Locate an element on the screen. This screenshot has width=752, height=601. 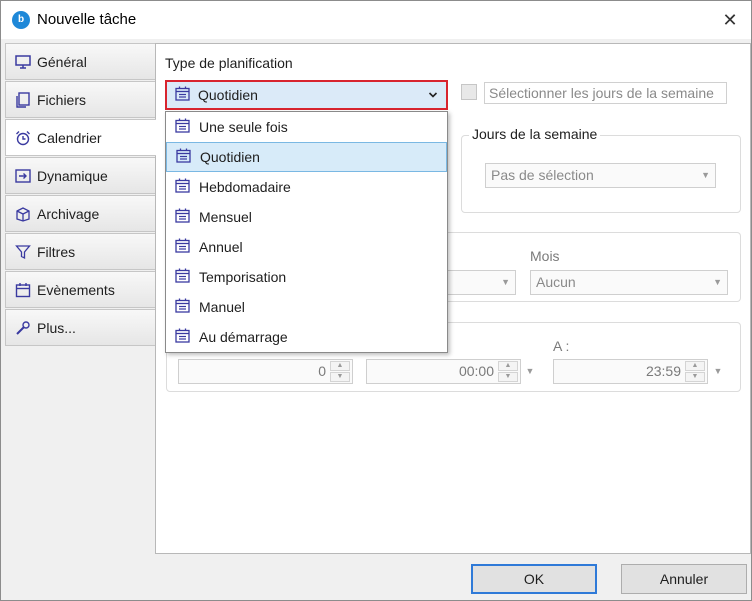
dropdown-option: Temporisation is located at coordinates (306, 277).